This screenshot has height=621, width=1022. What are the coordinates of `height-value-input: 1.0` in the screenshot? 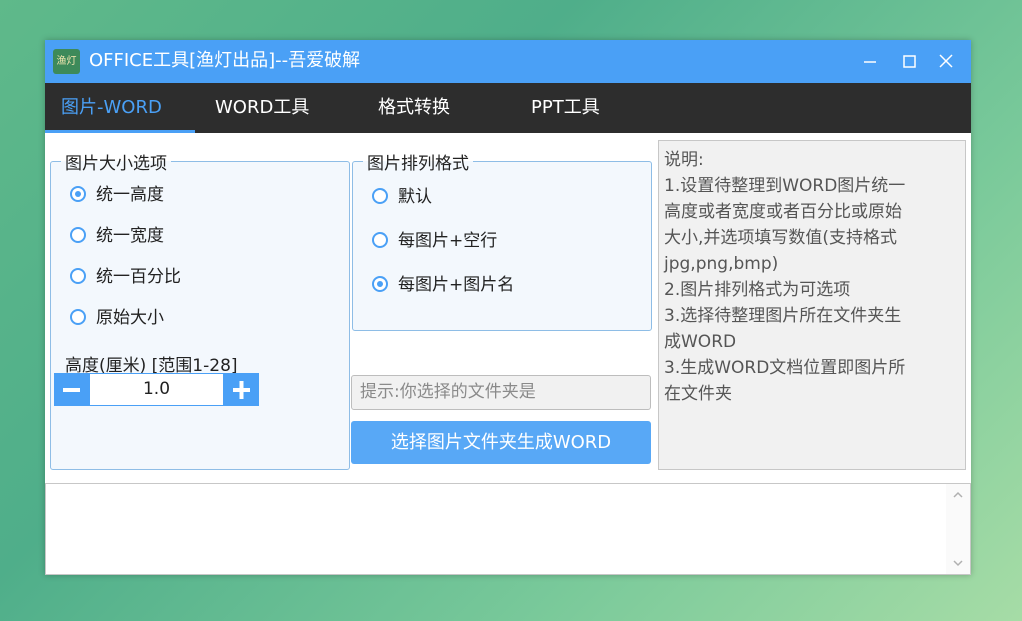 It's located at (156, 389).